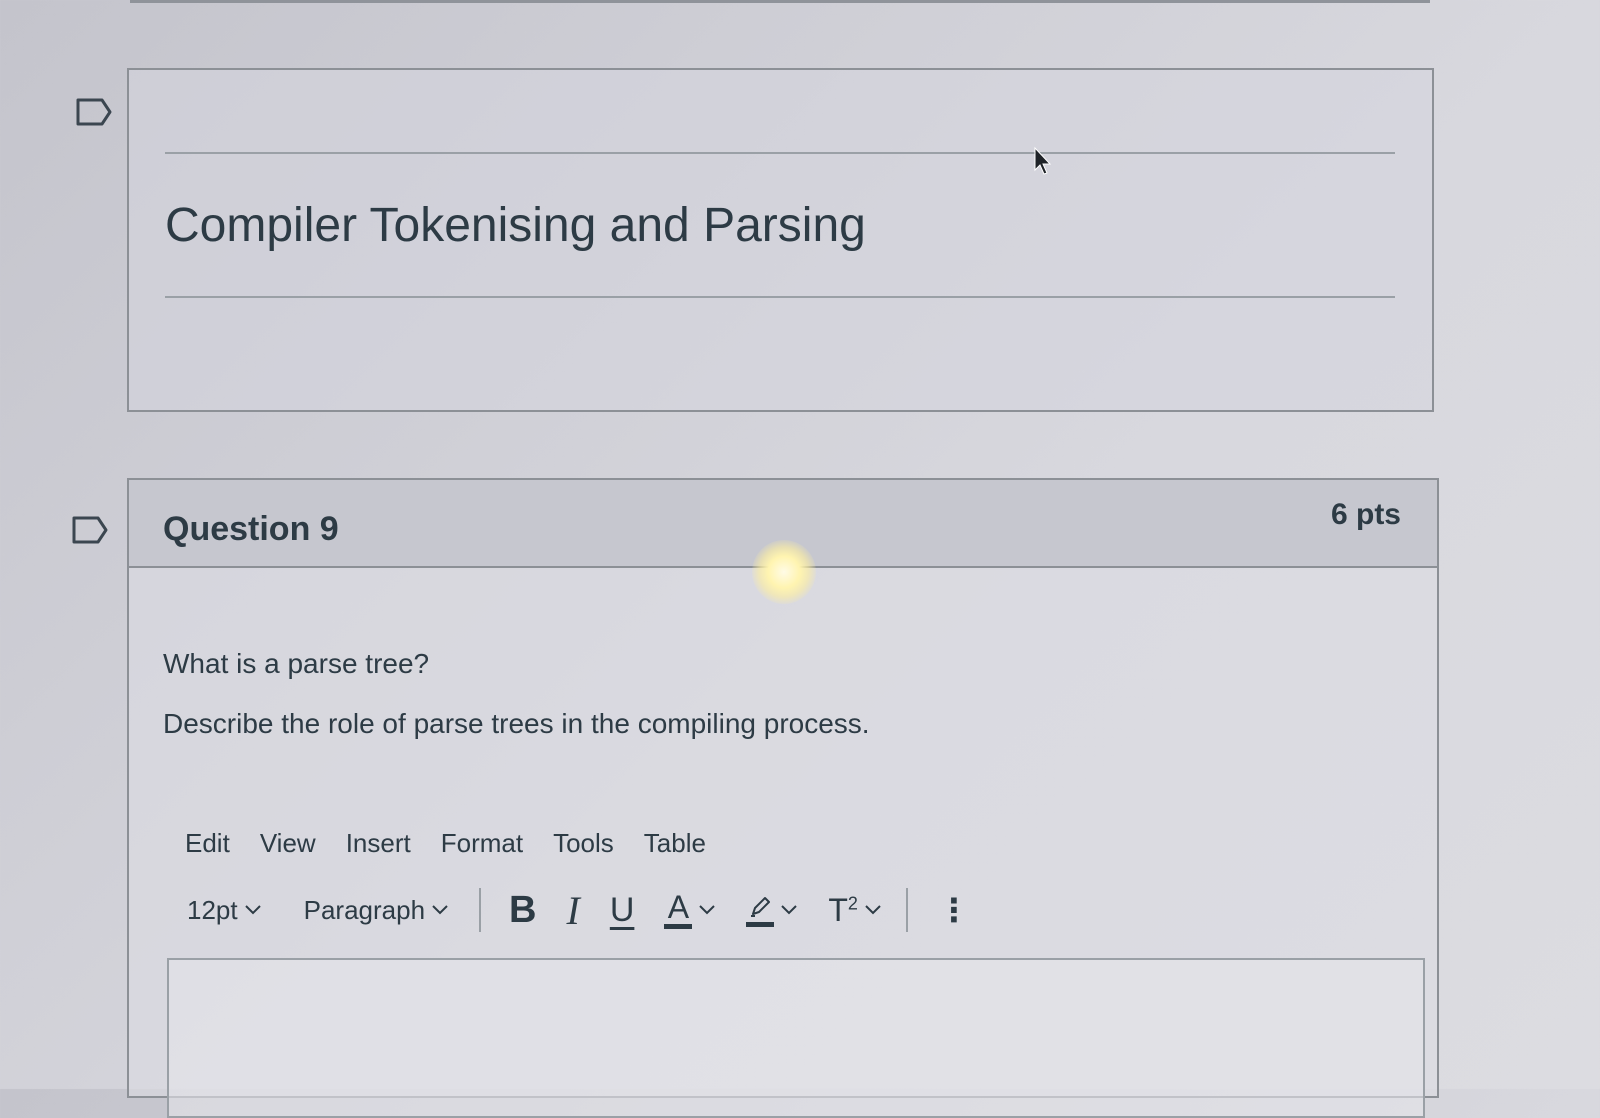  What do you see at coordinates (954, 910) in the screenshot?
I see `more-options-icon: ⋮` at bounding box center [954, 910].